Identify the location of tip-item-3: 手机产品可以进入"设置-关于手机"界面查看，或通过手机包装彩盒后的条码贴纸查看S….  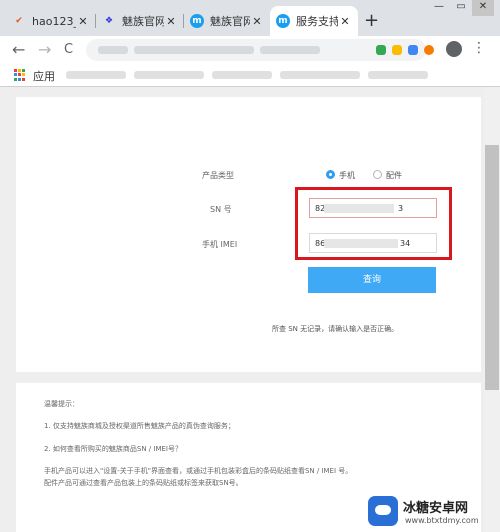
(198, 471).